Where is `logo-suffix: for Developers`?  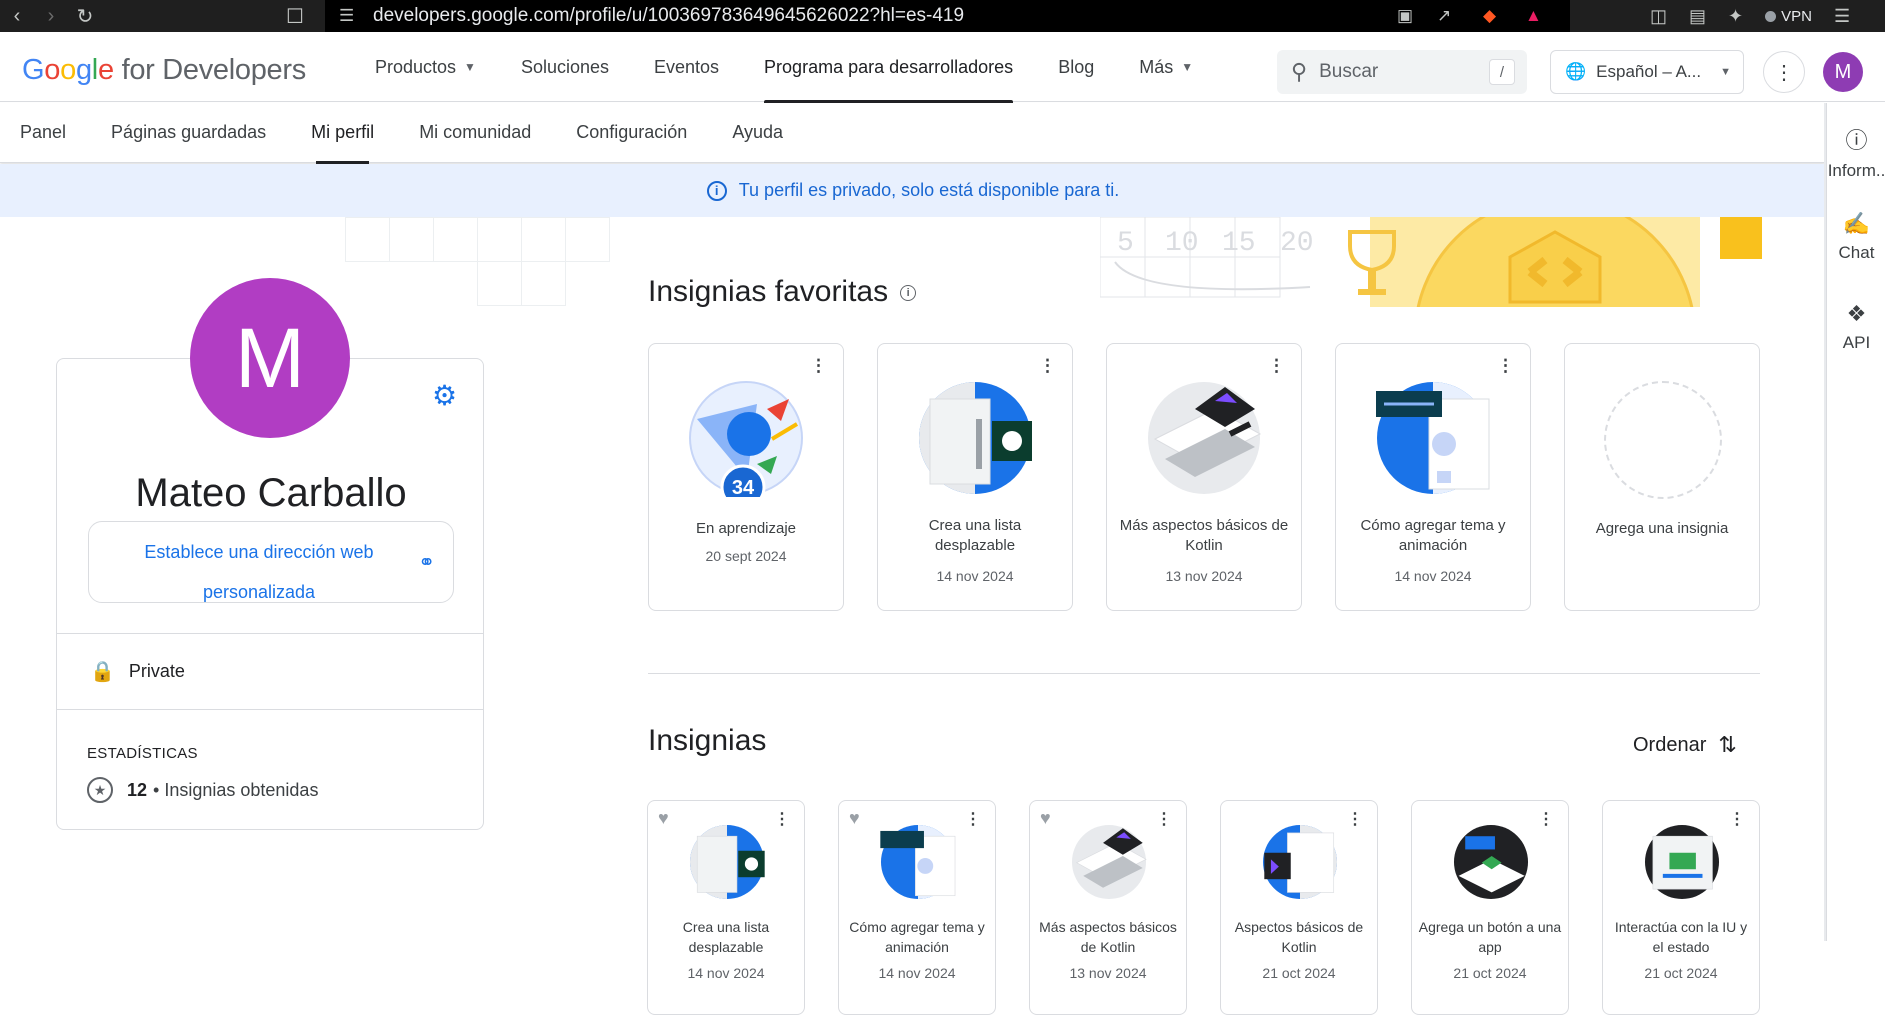 logo-suffix: for Developers is located at coordinates (214, 70).